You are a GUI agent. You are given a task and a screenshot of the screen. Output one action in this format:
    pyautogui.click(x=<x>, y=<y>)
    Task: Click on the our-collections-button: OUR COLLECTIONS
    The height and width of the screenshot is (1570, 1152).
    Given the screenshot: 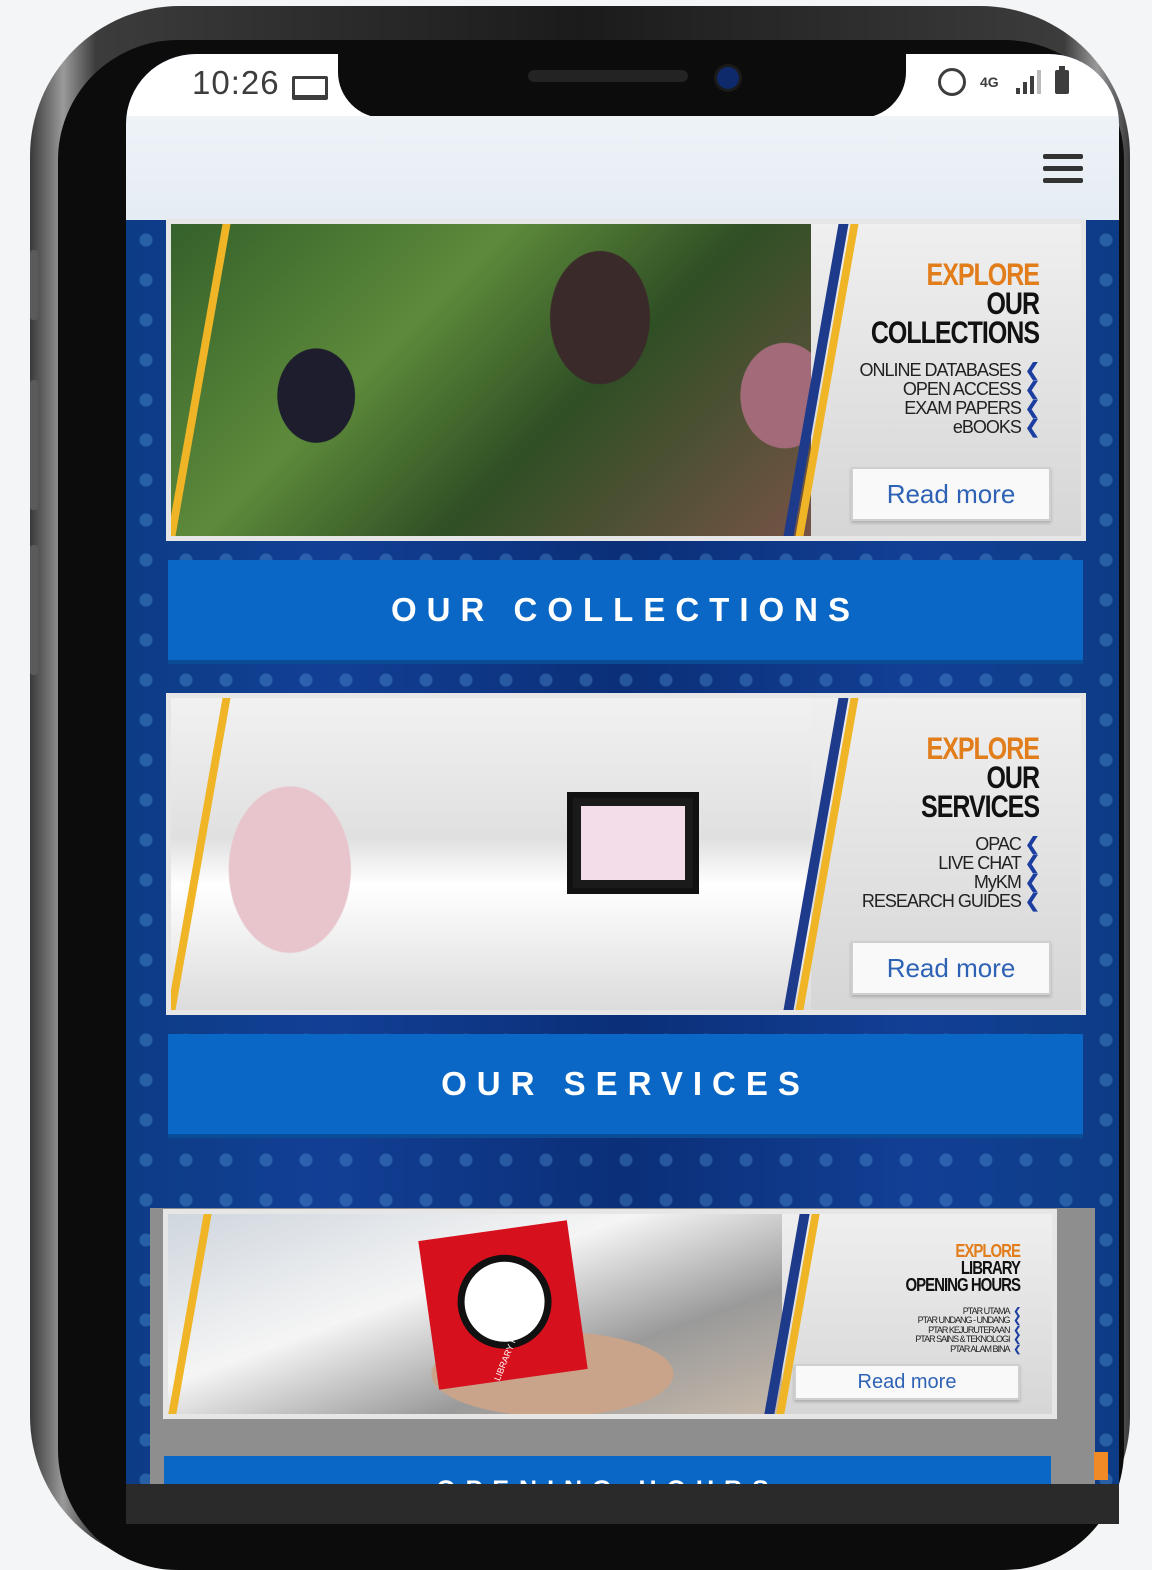 What is the action you would take?
    pyautogui.click(x=625, y=612)
    